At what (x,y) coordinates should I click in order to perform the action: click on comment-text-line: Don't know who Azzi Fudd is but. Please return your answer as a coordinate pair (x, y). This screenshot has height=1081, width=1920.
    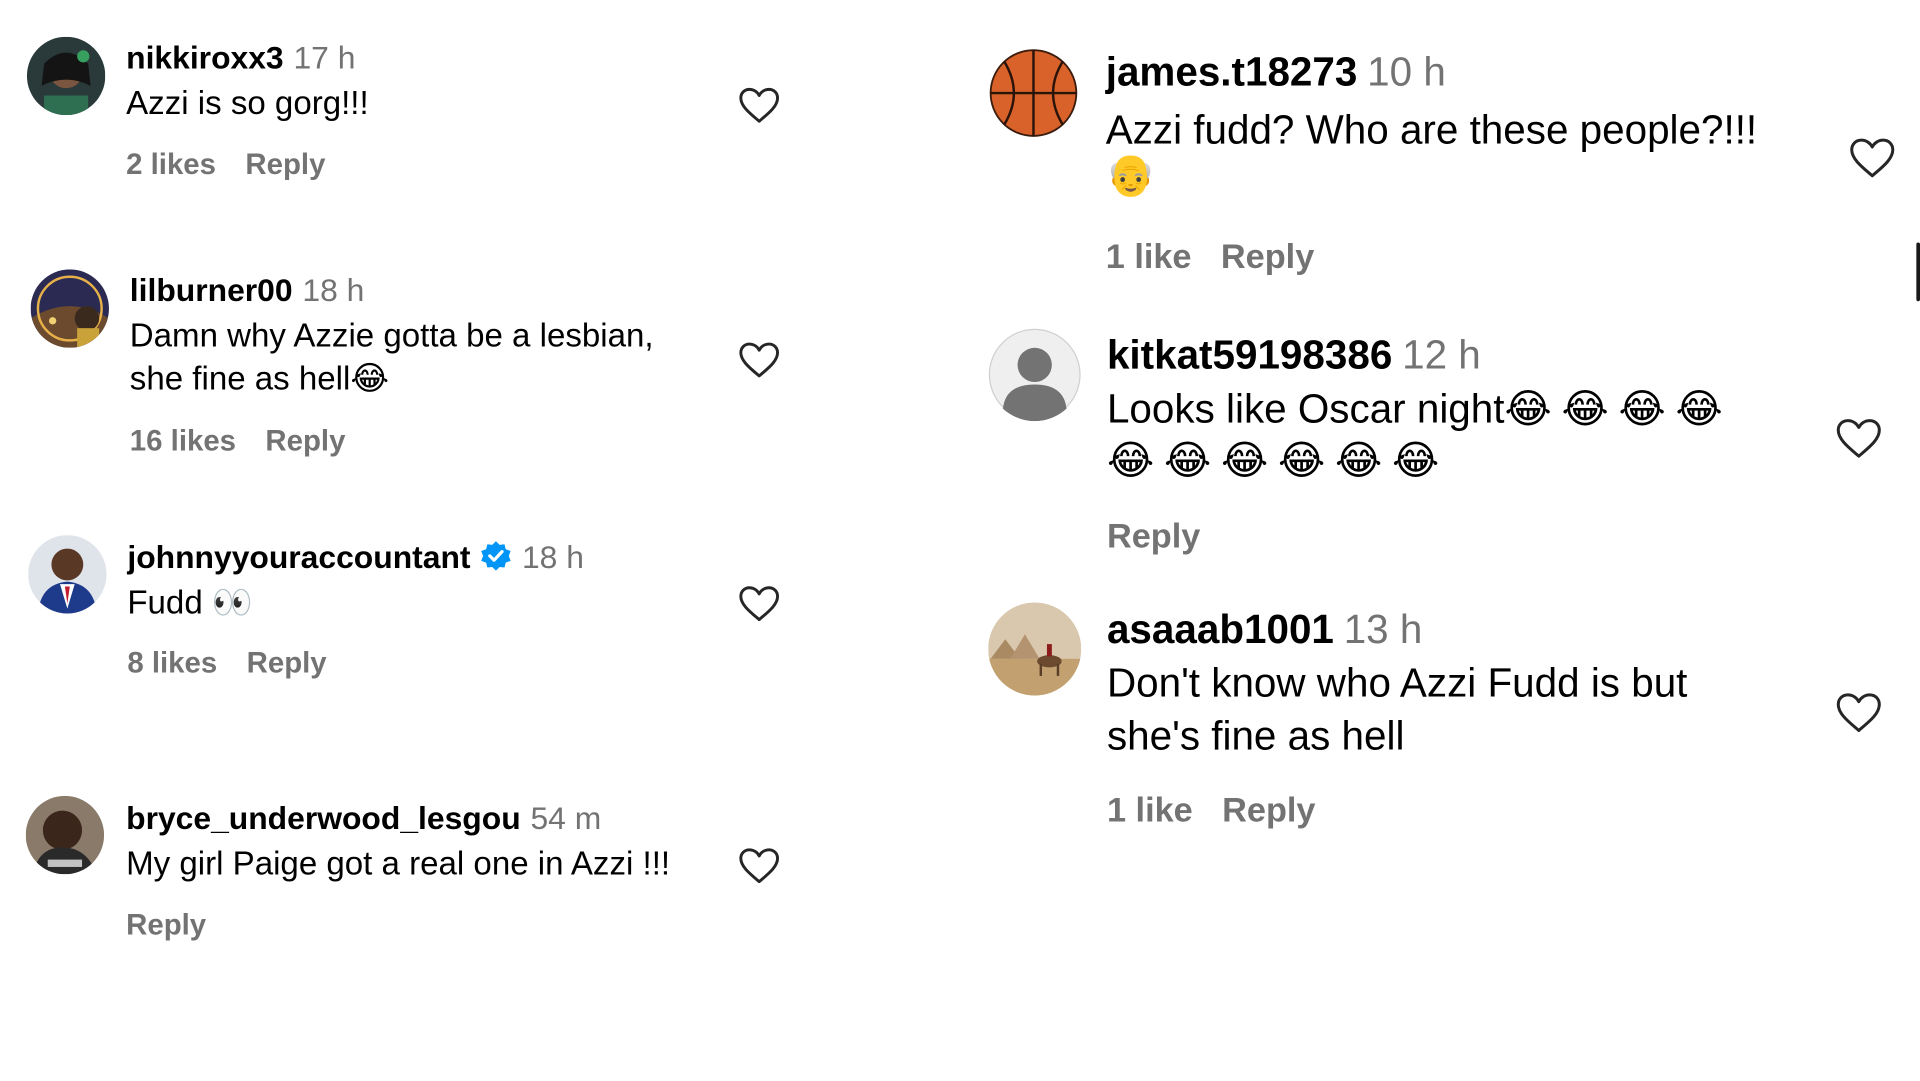
    Looking at the image, I should click on (1397, 683).